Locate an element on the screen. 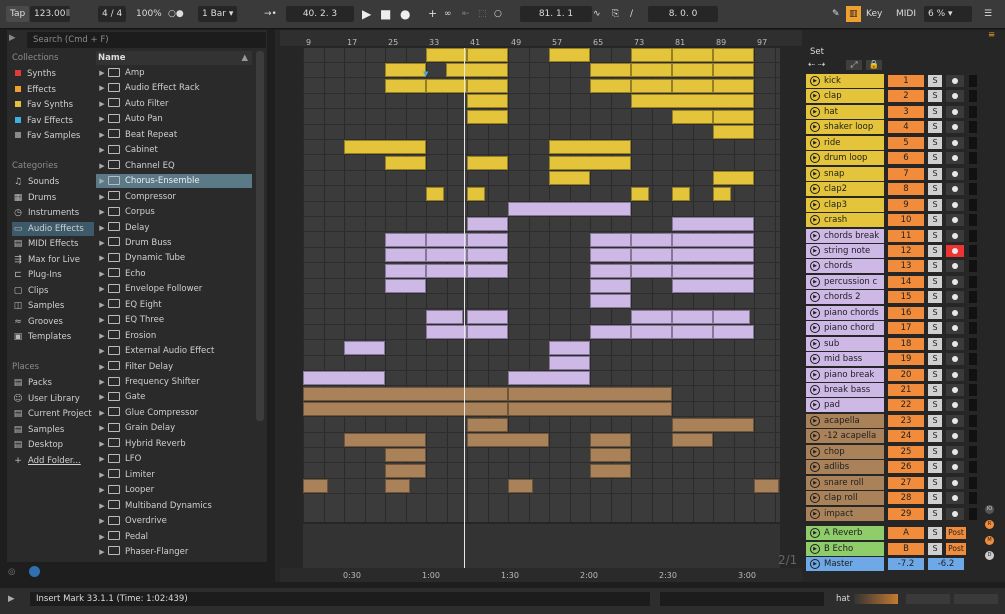  track-header: ▶ chop is located at coordinates (845, 451).